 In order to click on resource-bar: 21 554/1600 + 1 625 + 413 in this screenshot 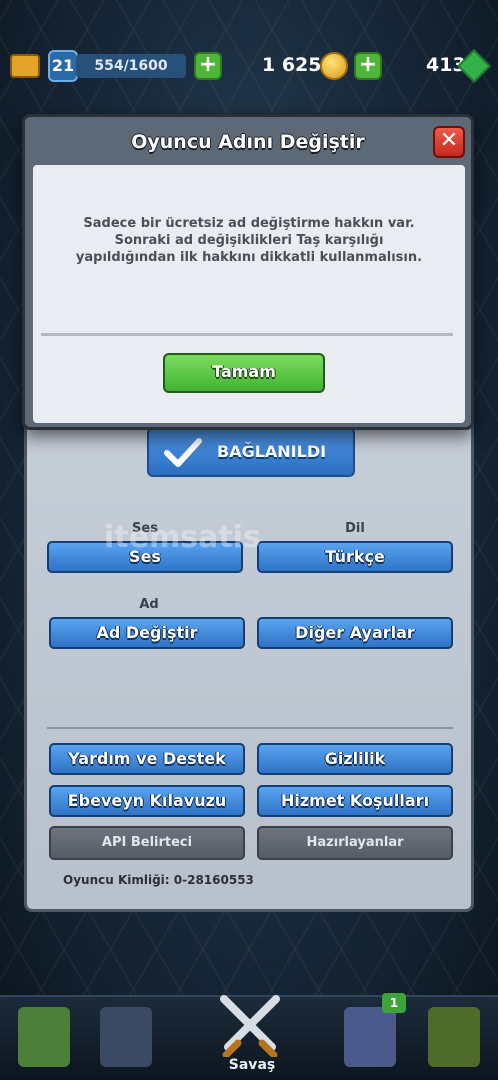, I will do `click(249, 67)`.